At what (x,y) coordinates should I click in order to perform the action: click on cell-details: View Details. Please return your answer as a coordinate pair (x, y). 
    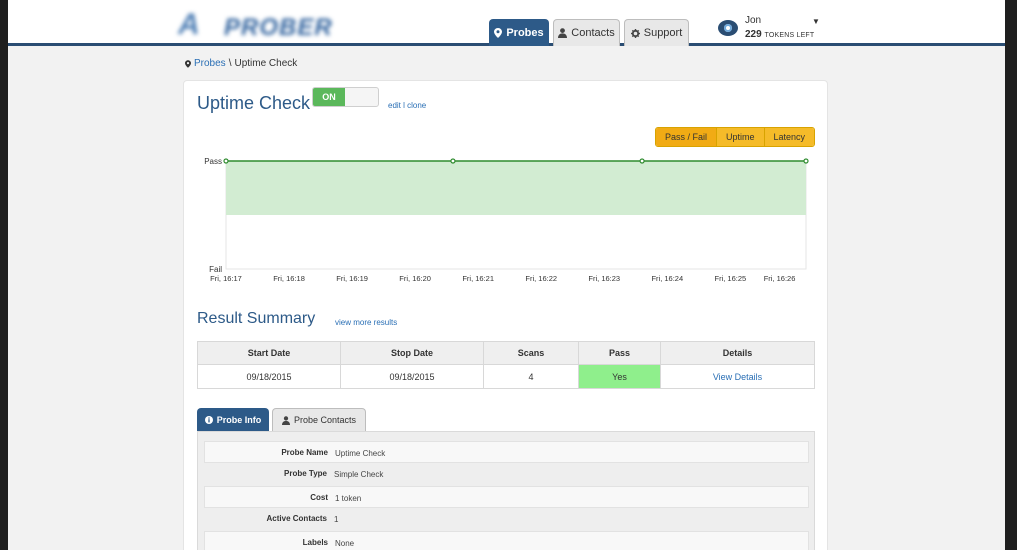
    Looking at the image, I should click on (737, 376).